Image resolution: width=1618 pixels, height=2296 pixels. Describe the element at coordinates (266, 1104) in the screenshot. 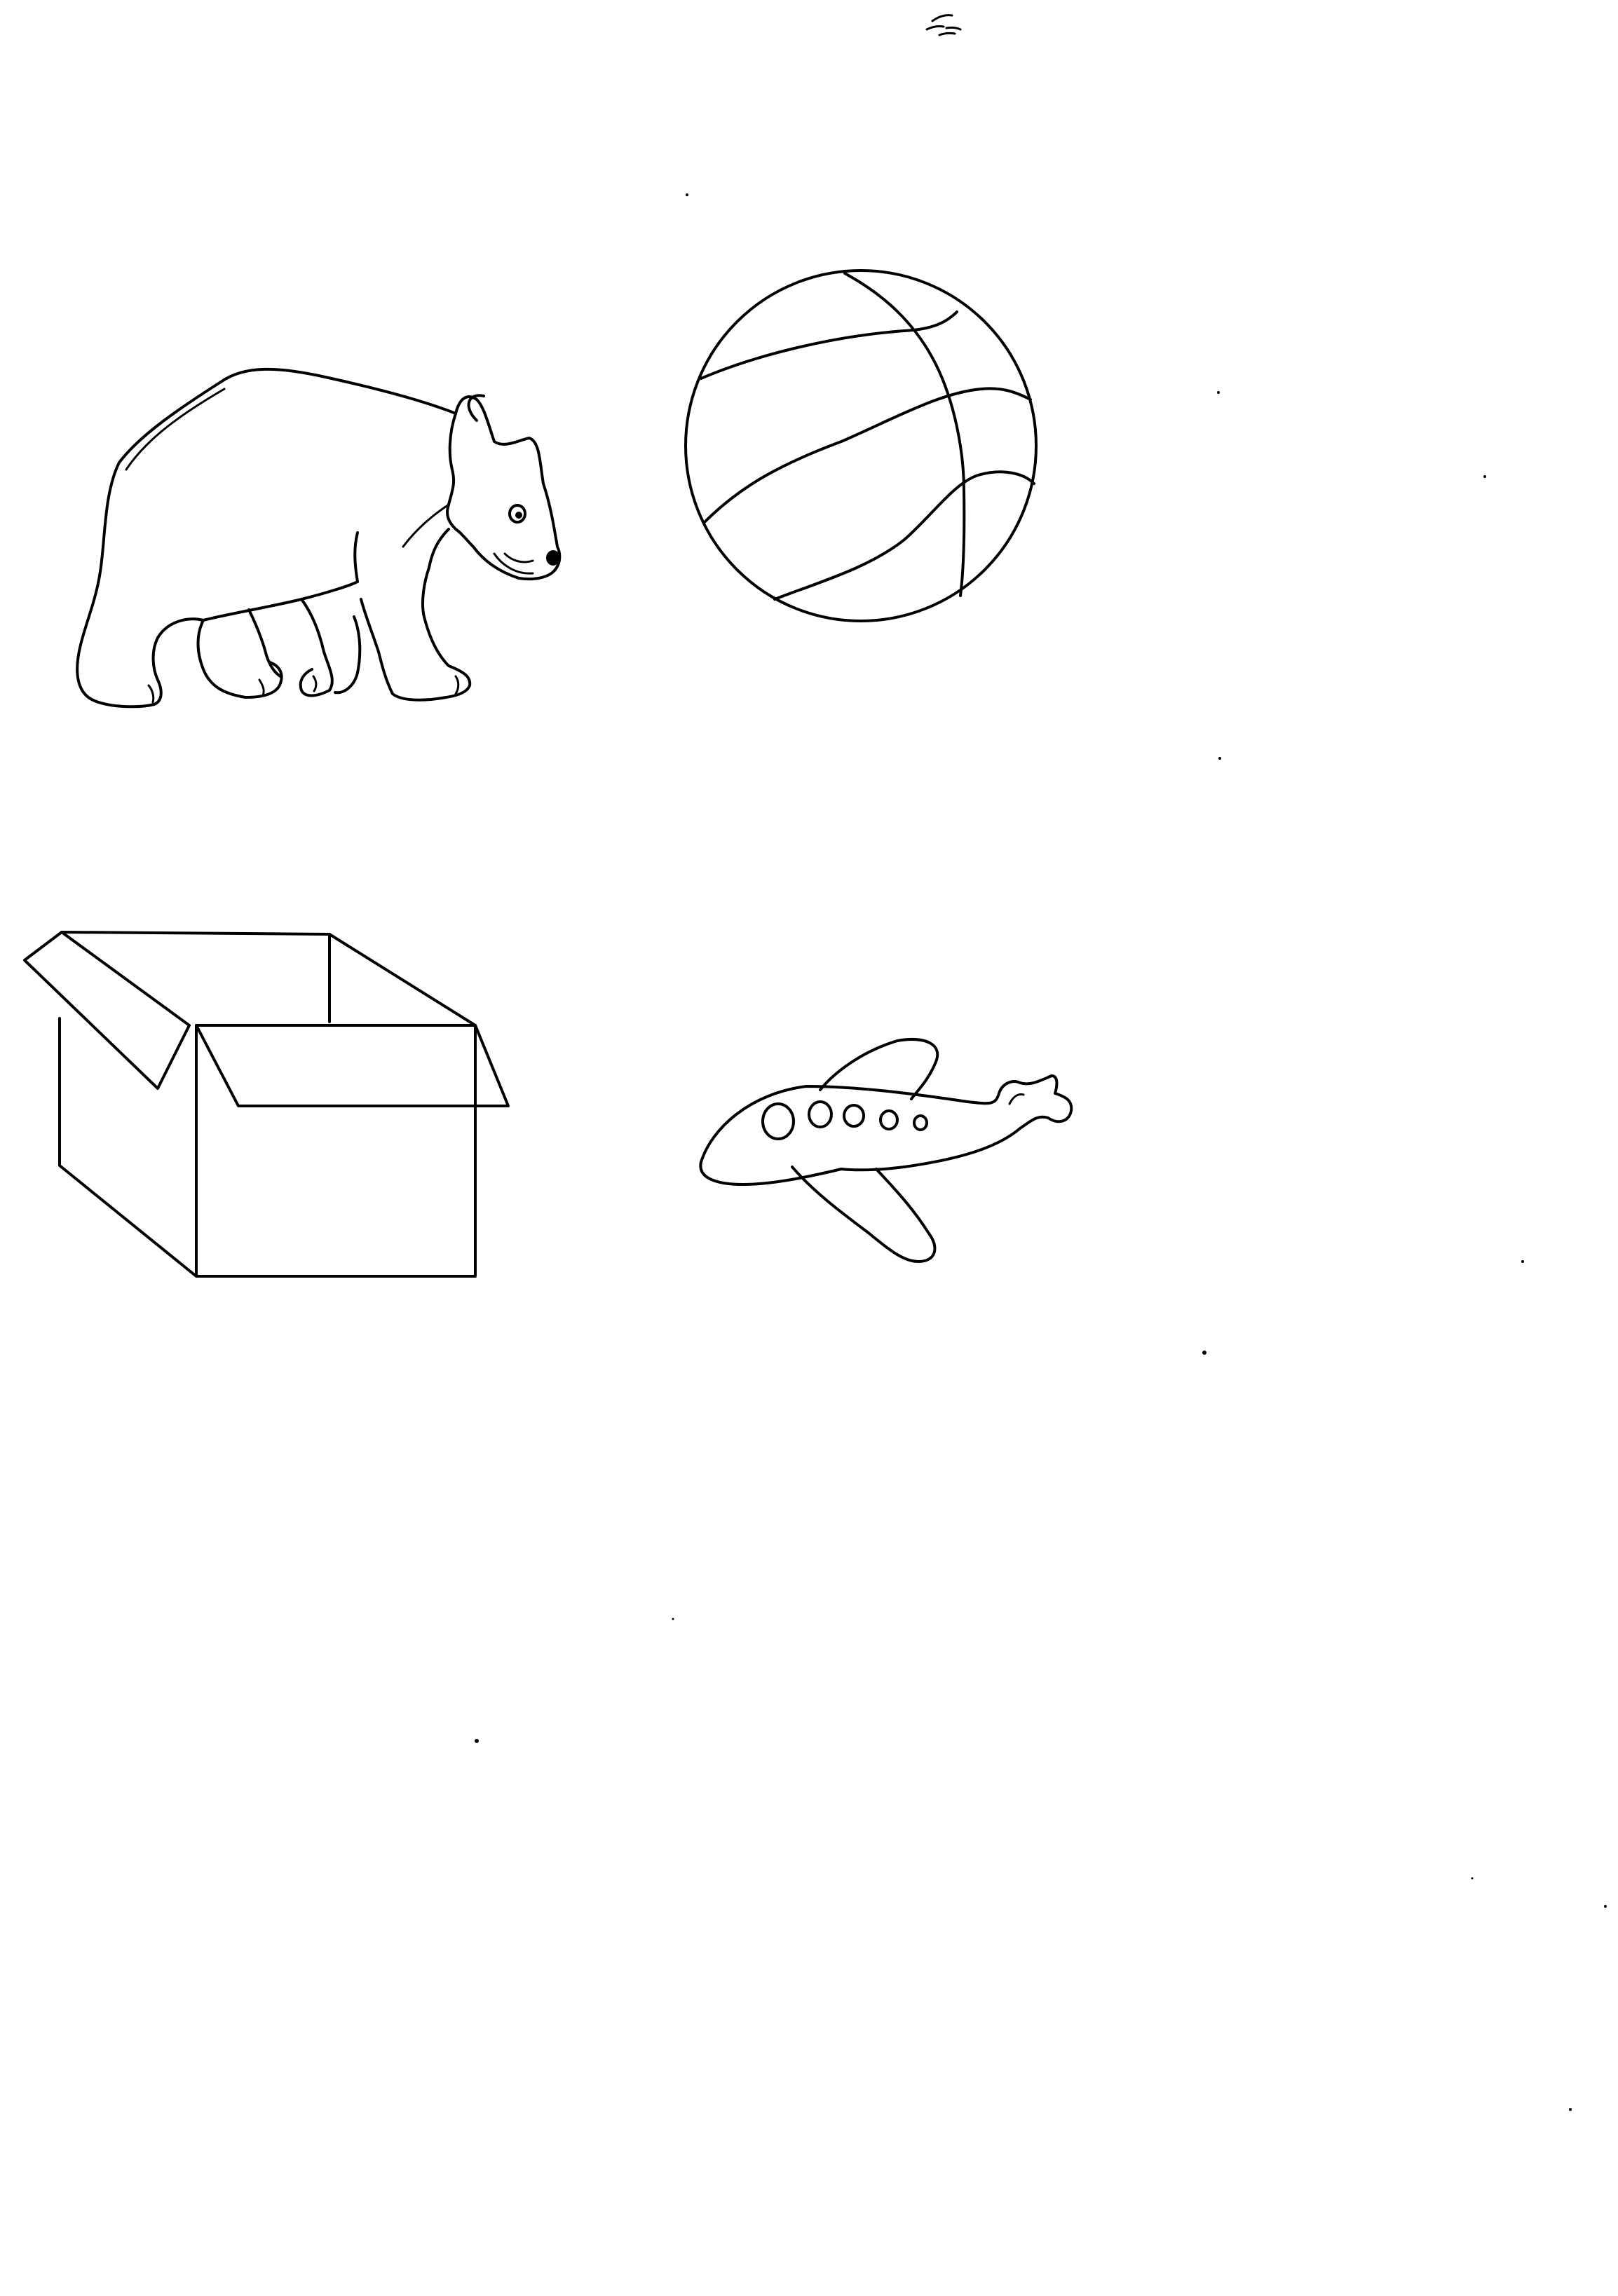

I see `box-icon` at that location.